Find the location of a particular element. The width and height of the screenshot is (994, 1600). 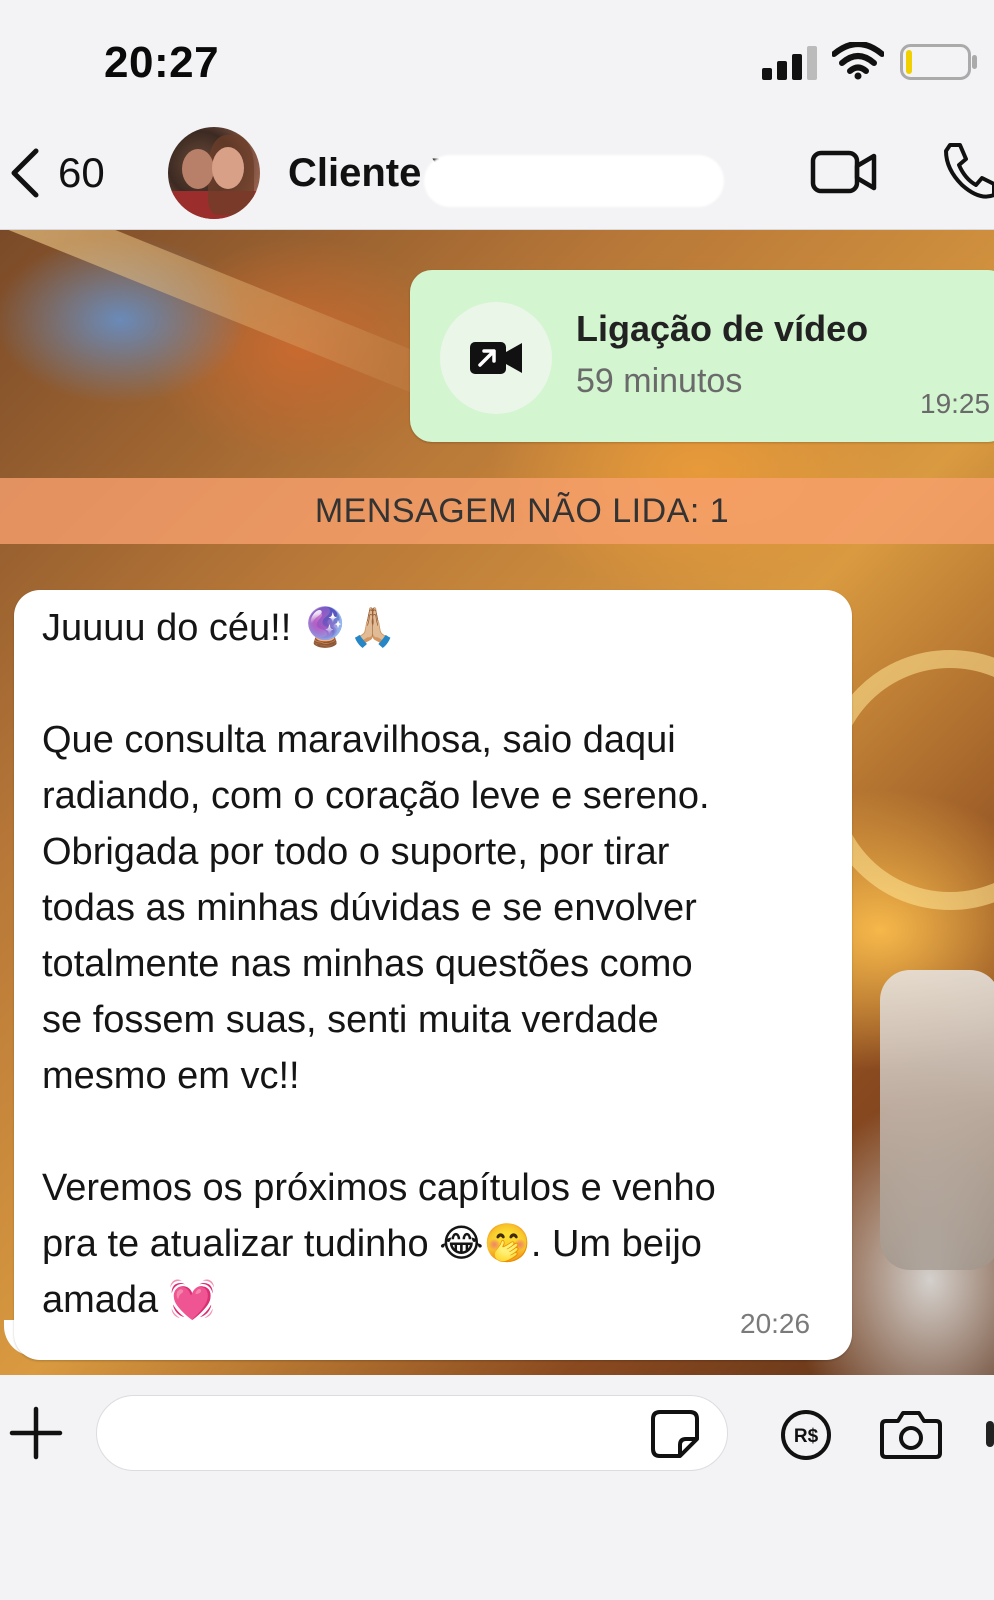

message-line: se fossem suas, senti muita verdade is located at coordinates (350, 1020).